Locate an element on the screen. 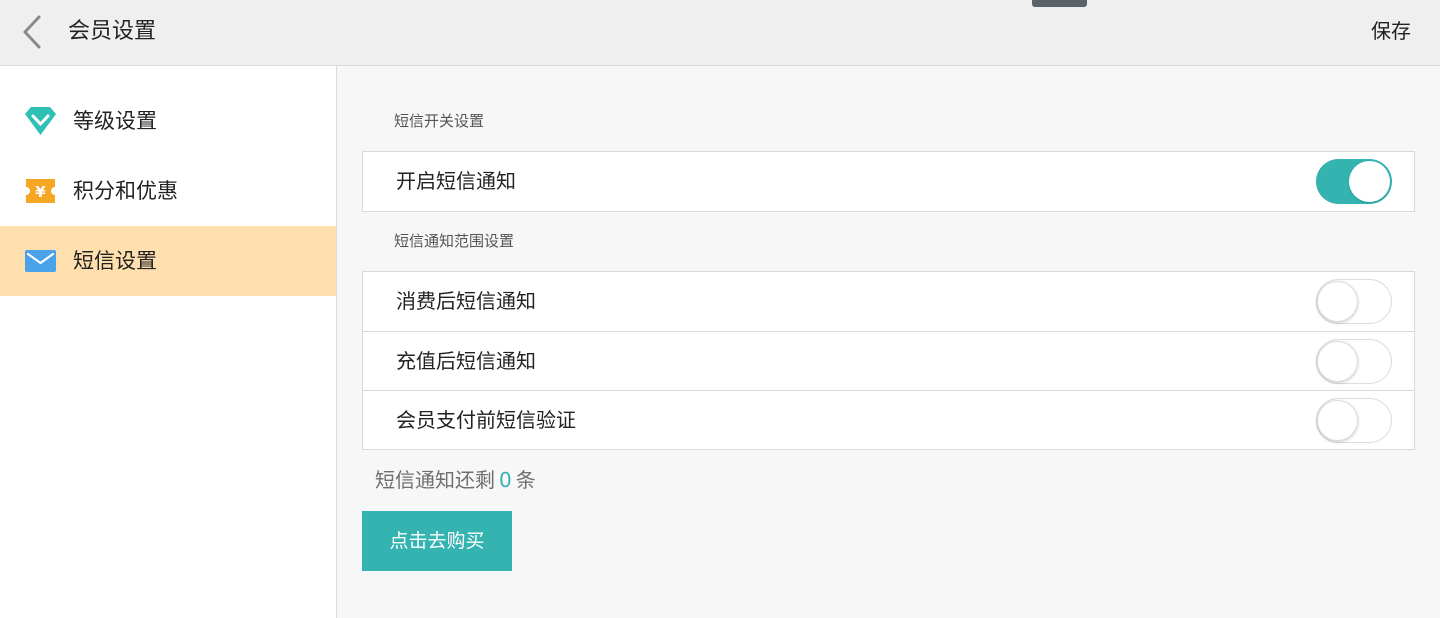  sidebar-item-label: 等级设置 is located at coordinates (115, 121).